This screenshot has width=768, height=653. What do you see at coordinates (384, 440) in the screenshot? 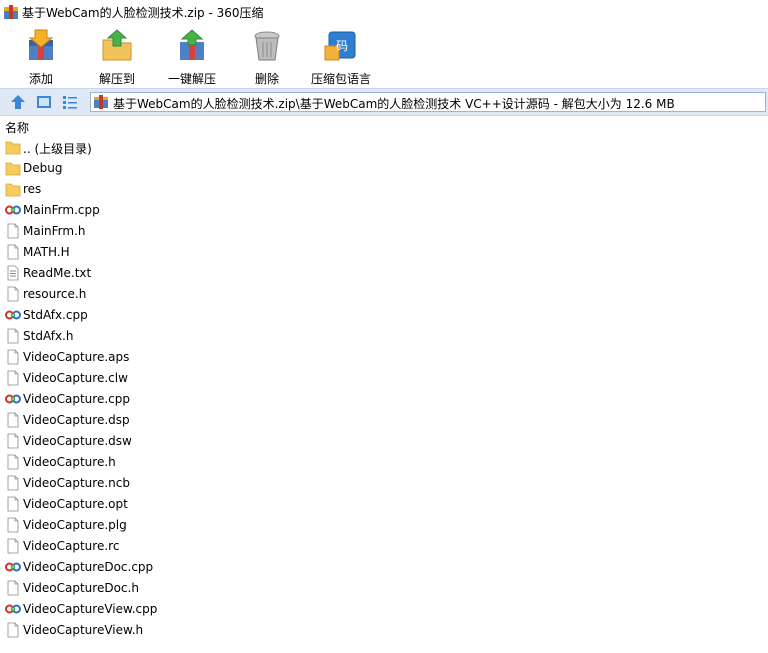
I see `file-row: VideoCapture.dsw` at bounding box center [384, 440].